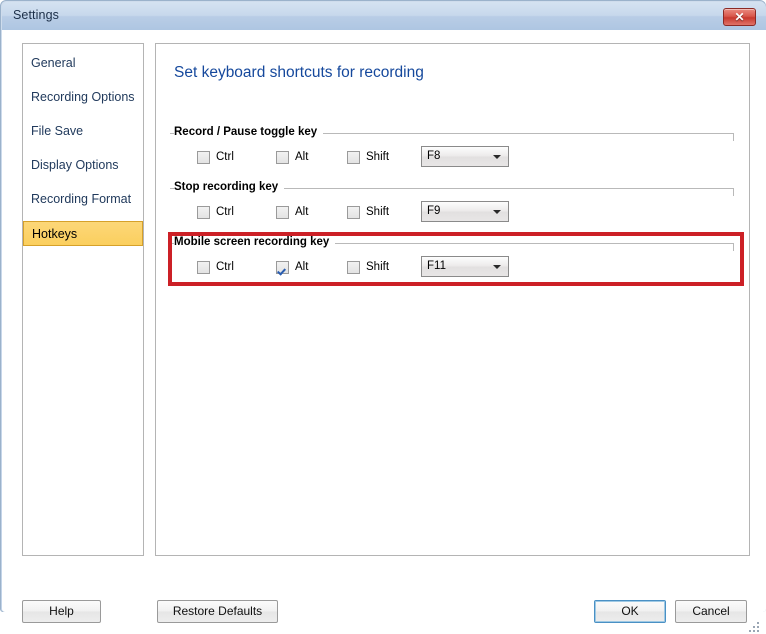 Image resolution: width=766 pixels, height=634 pixels. I want to click on key-select-value: F8, so click(434, 156).